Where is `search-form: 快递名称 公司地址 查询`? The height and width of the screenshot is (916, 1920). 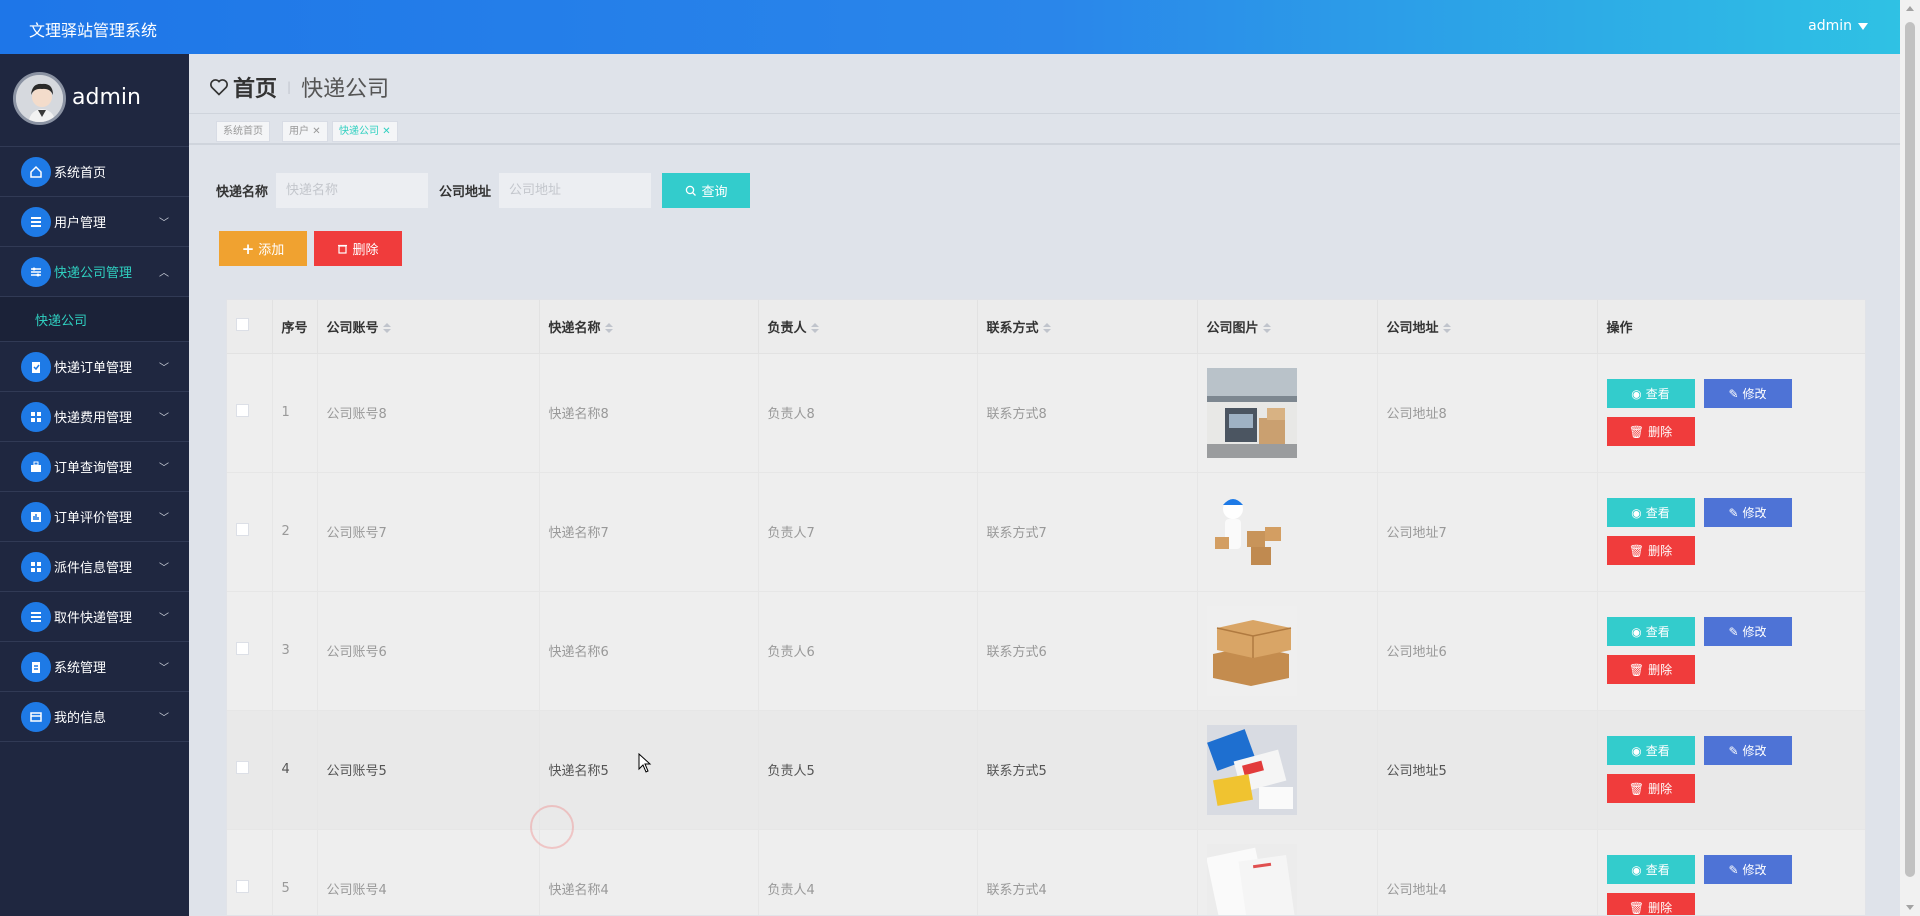 search-form: 快递名称 公司地址 查询 is located at coordinates (483, 190).